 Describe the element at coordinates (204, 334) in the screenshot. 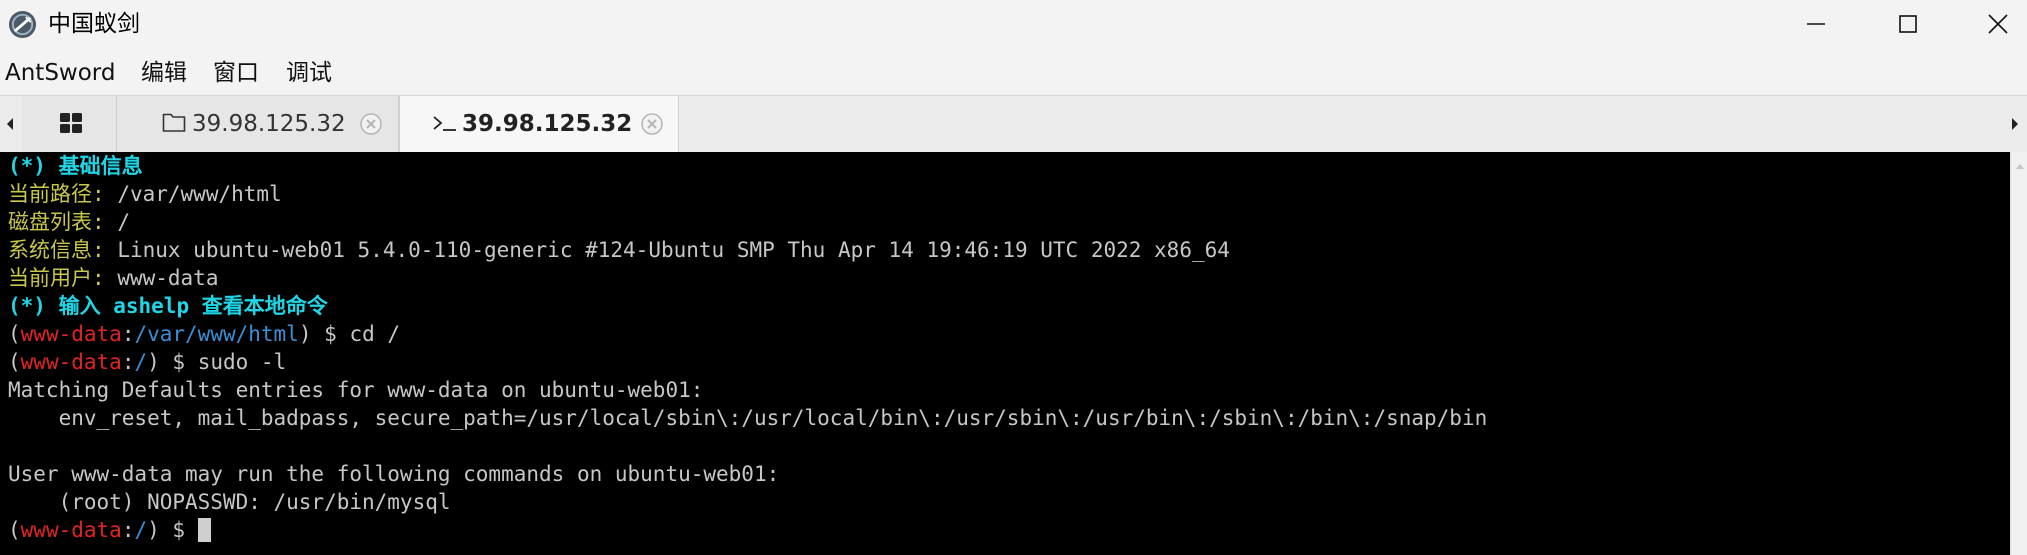

I see `terminal-line-command-1: (www-data:/var/www/html) $ cd /` at that location.